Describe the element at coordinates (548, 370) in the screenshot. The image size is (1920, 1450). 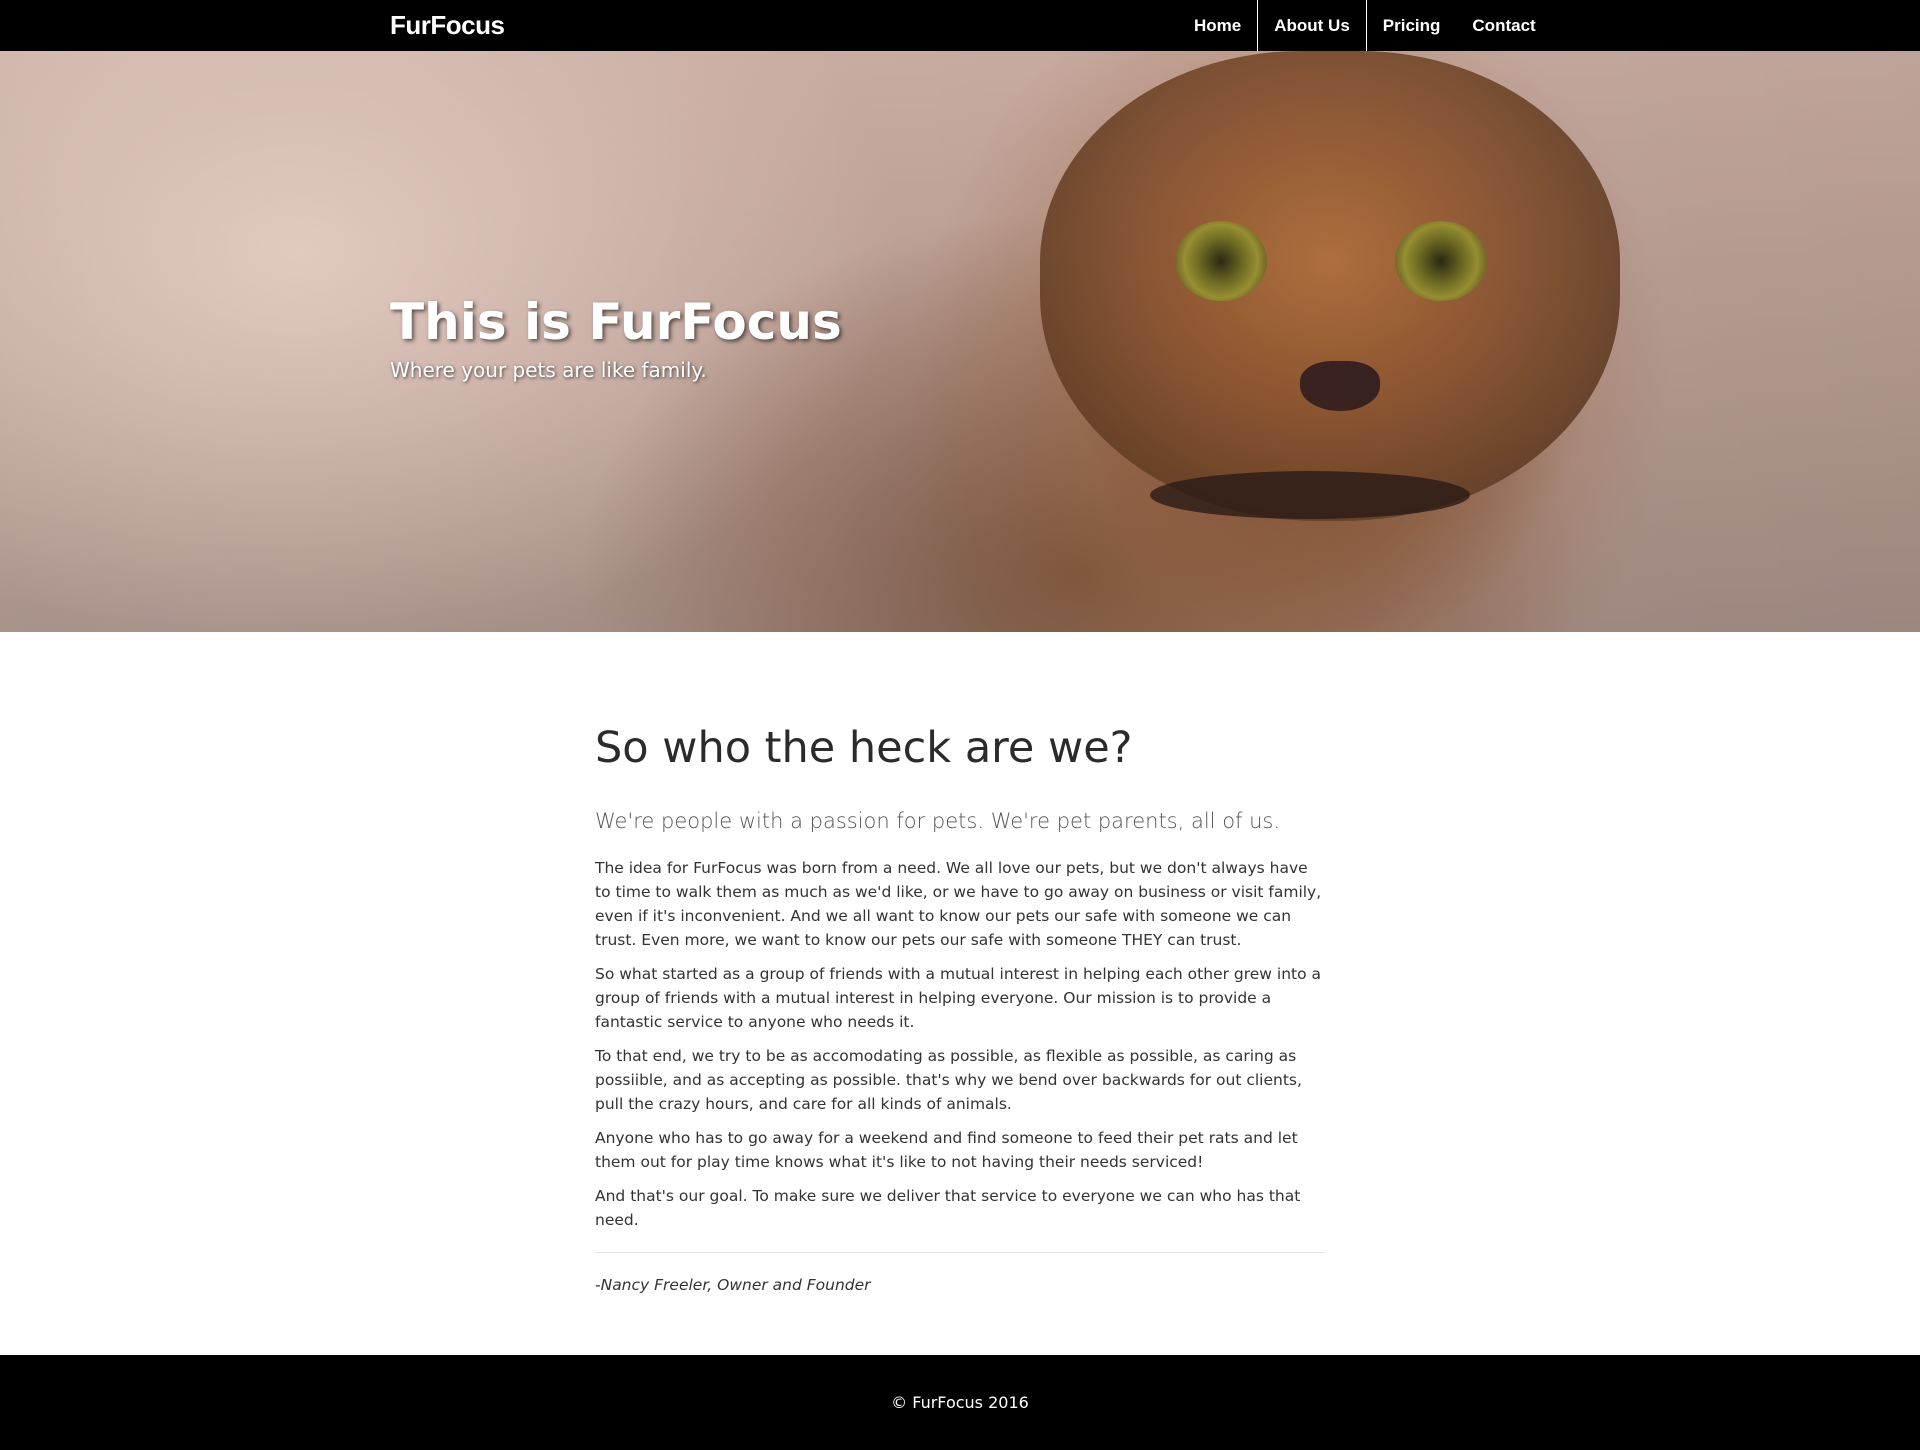
I see `hero-subtitle: Where your pets are like family.` at that location.